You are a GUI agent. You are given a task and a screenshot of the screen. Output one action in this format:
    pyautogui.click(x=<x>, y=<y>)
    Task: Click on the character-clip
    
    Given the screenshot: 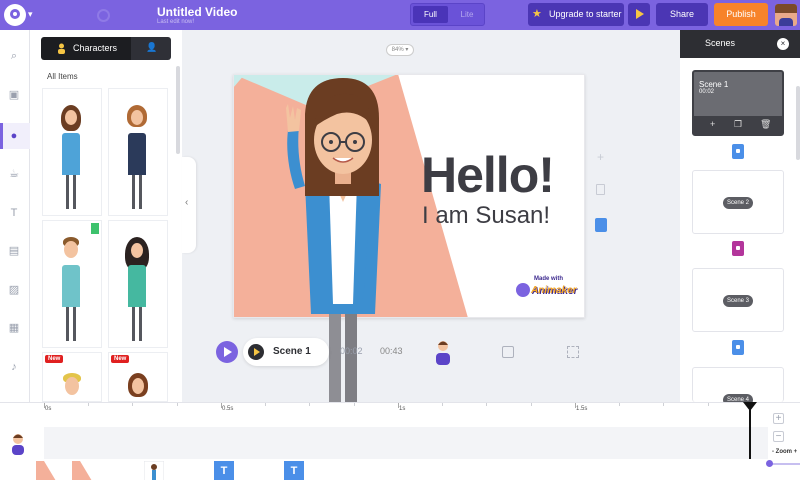 What is the action you would take?
    pyautogui.click(x=154, y=470)
    